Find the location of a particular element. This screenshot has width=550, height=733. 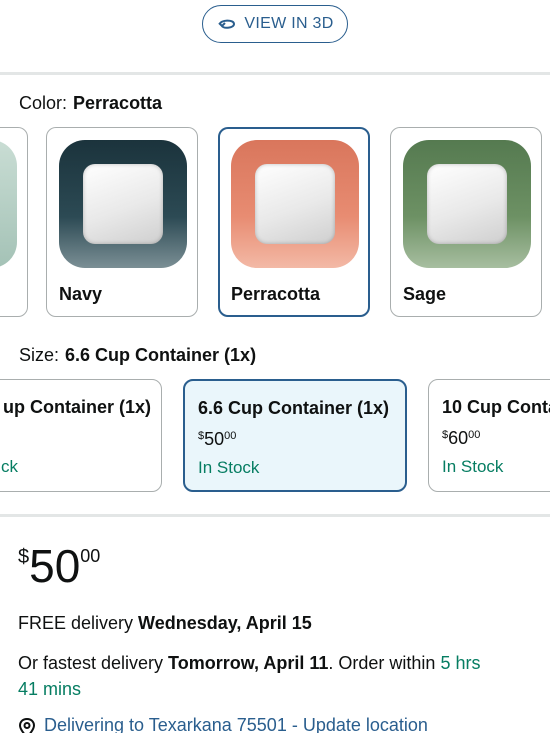

color-label-row: Color: Perracotta is located at coordinates (90, 103).